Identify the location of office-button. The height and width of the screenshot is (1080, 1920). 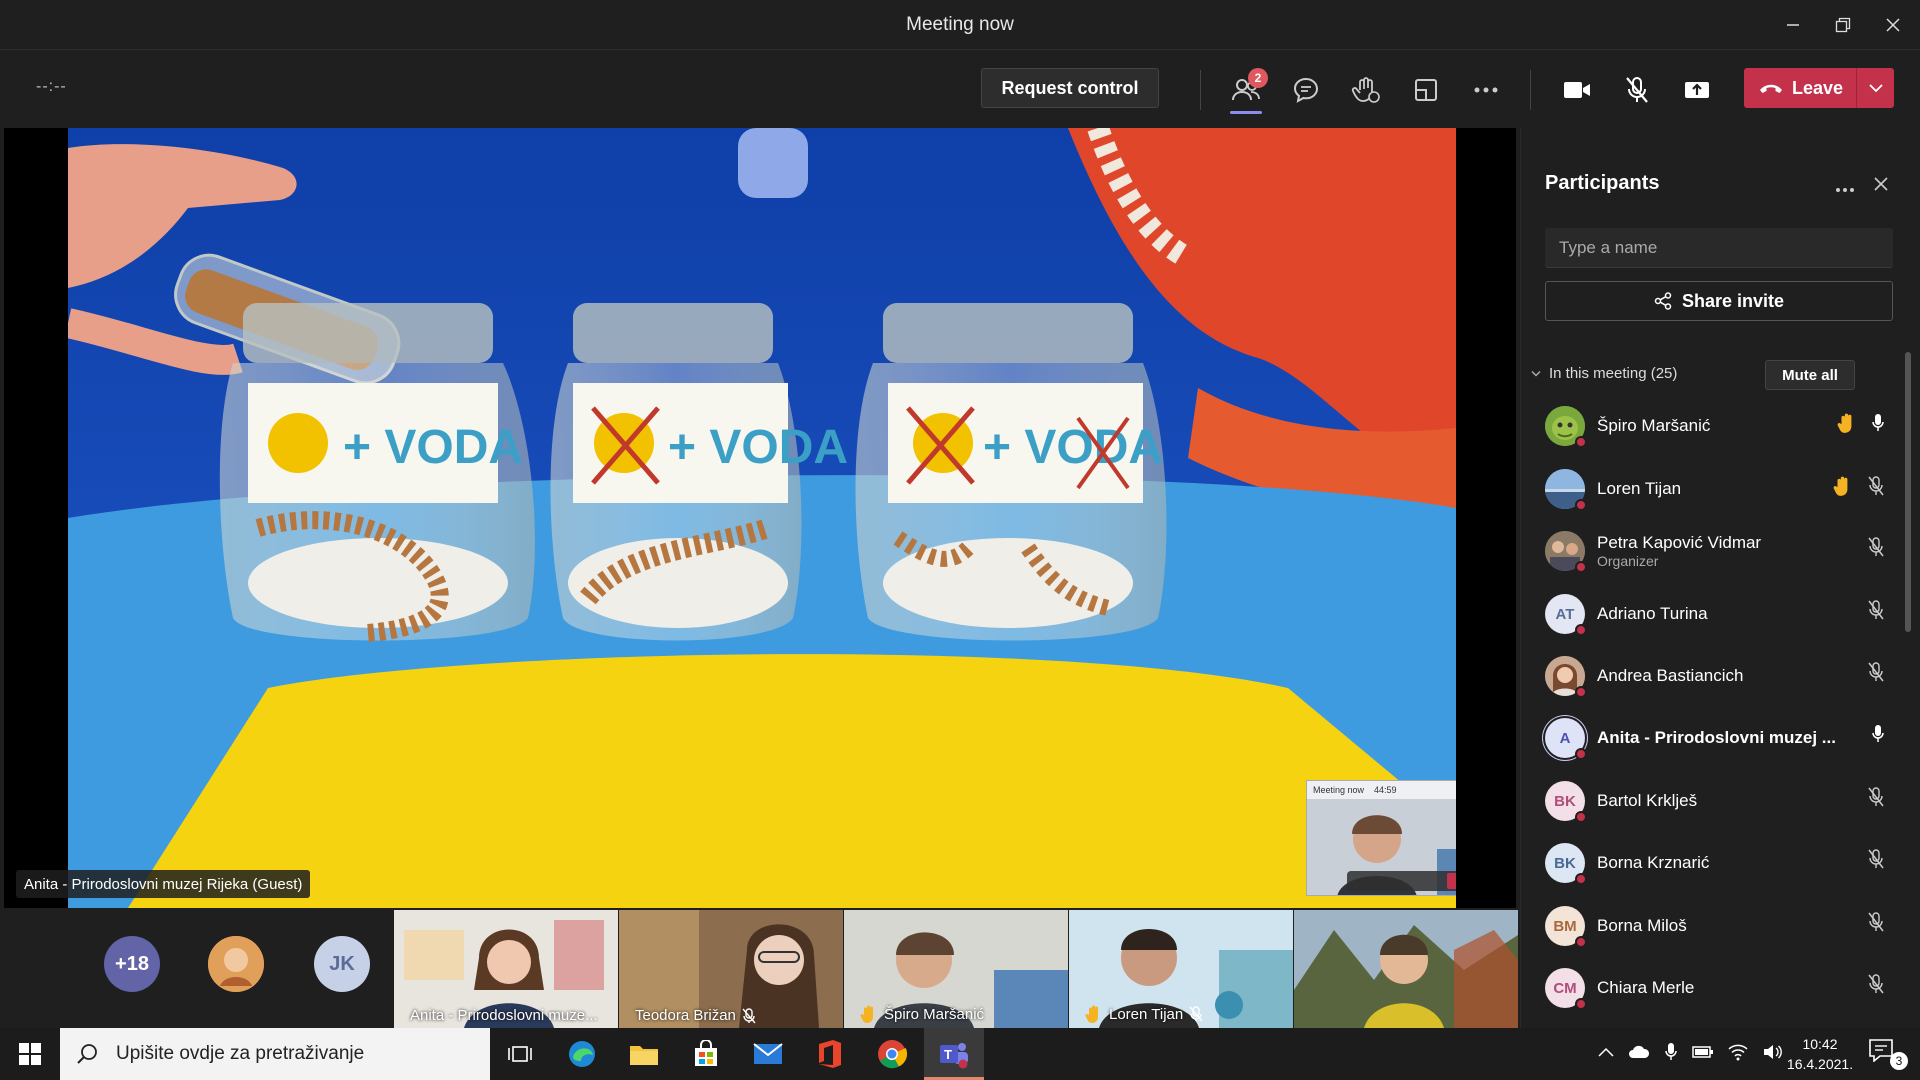
(830, 1054).